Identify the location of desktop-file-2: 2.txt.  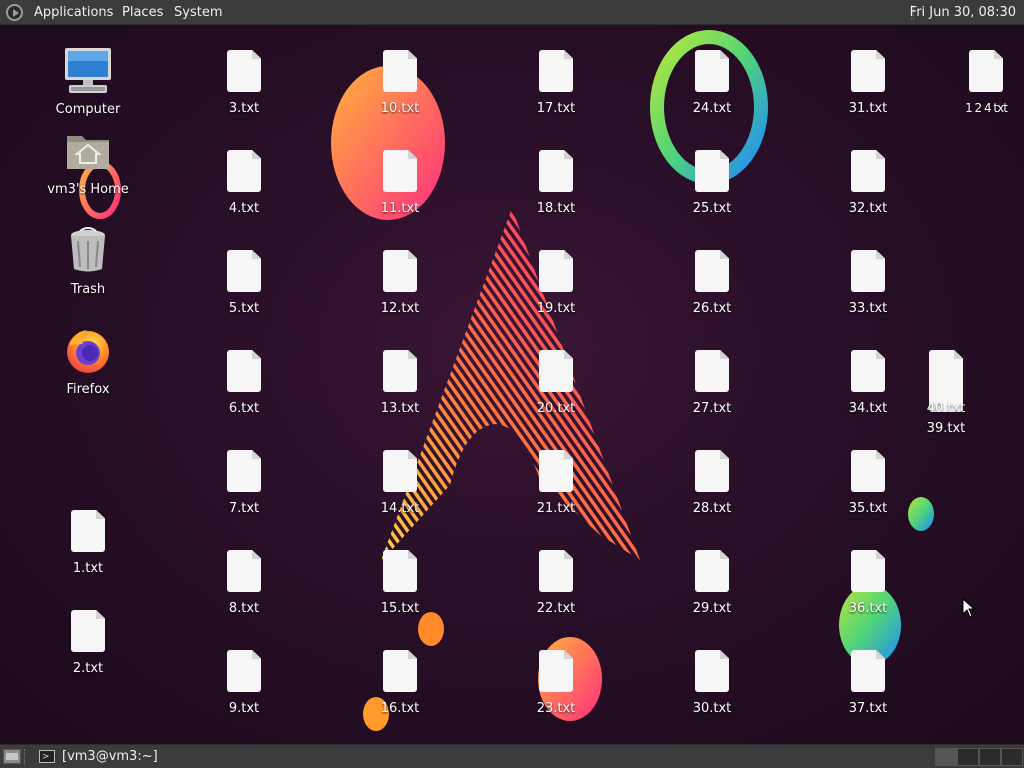
(88, 645).